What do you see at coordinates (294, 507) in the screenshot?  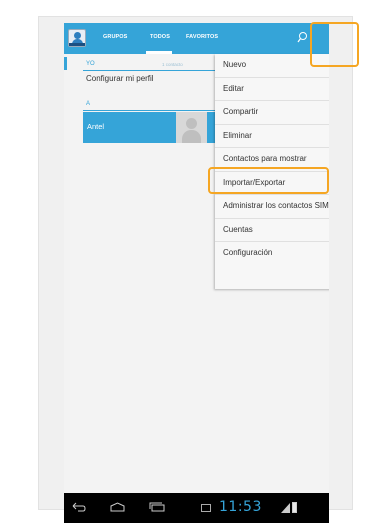 I see `battery-icon` at bounding box center [294, 507].